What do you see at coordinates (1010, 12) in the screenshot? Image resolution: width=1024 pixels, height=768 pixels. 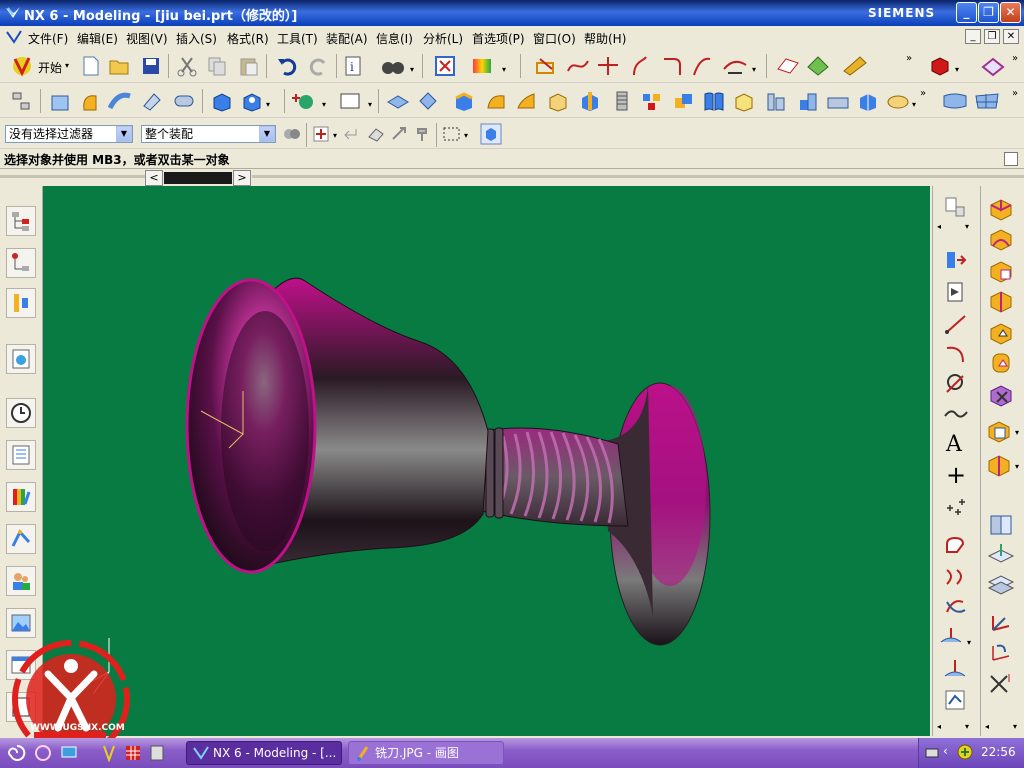 I see `close-button: ✕` at bounding box center [1010, 12].